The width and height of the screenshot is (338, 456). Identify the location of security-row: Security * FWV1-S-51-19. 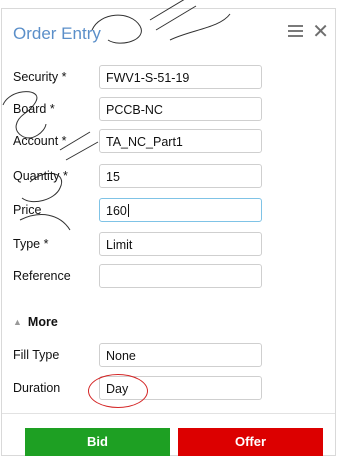
(168, 77).